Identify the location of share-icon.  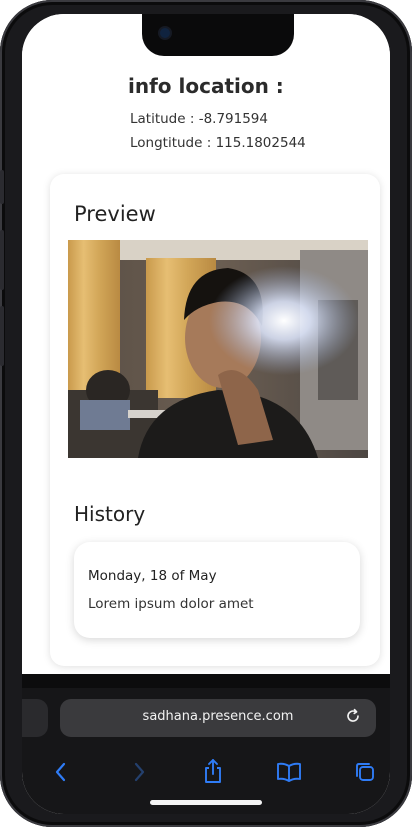
(213, 773).